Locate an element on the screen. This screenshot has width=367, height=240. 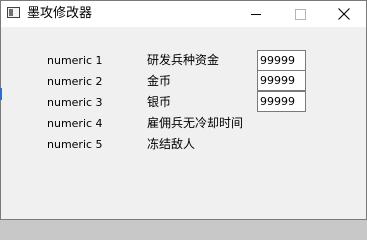
background-window-edge is located at coordinates (1, 94).